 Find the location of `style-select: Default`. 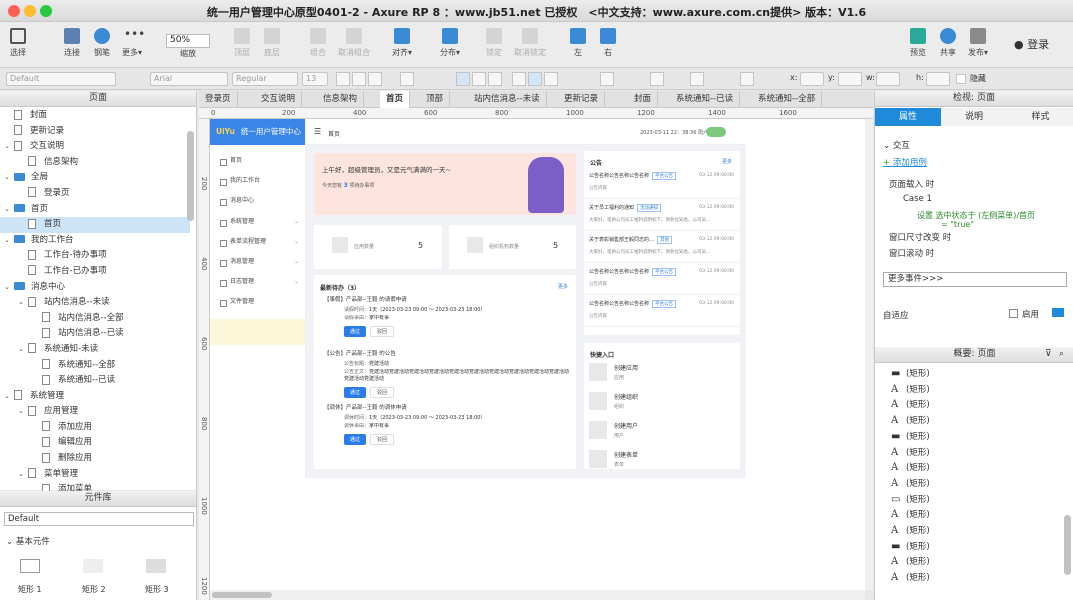

style-select: Default is located at coordinates (61, 79).